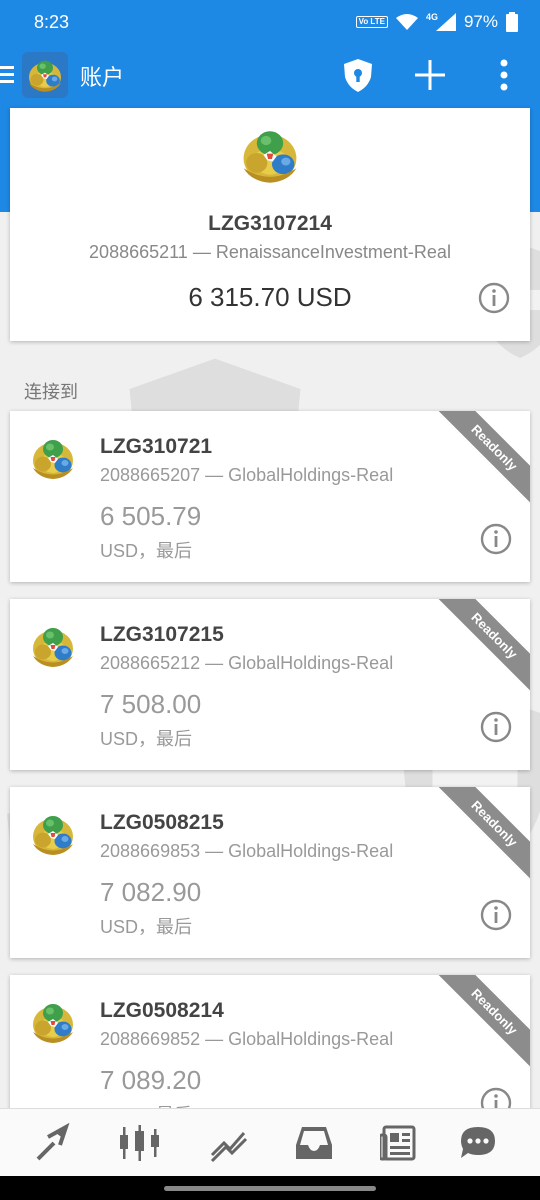 This screenshot has height=1200, width=540. What do you see at coordinates (45, 75) in the screenshot?
I see `app-logo-icon` at bounding box center [45, 75].